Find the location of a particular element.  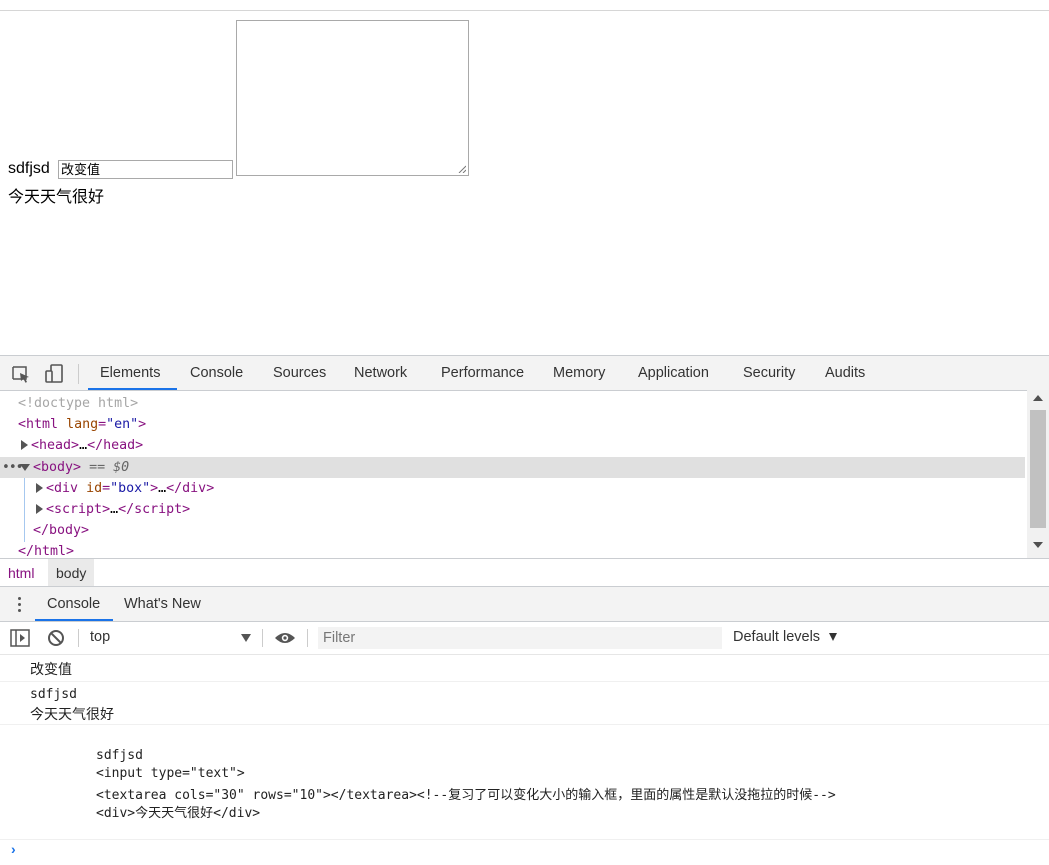

default-levels-dropdown: Default levels is located at coordinates (776, 637).